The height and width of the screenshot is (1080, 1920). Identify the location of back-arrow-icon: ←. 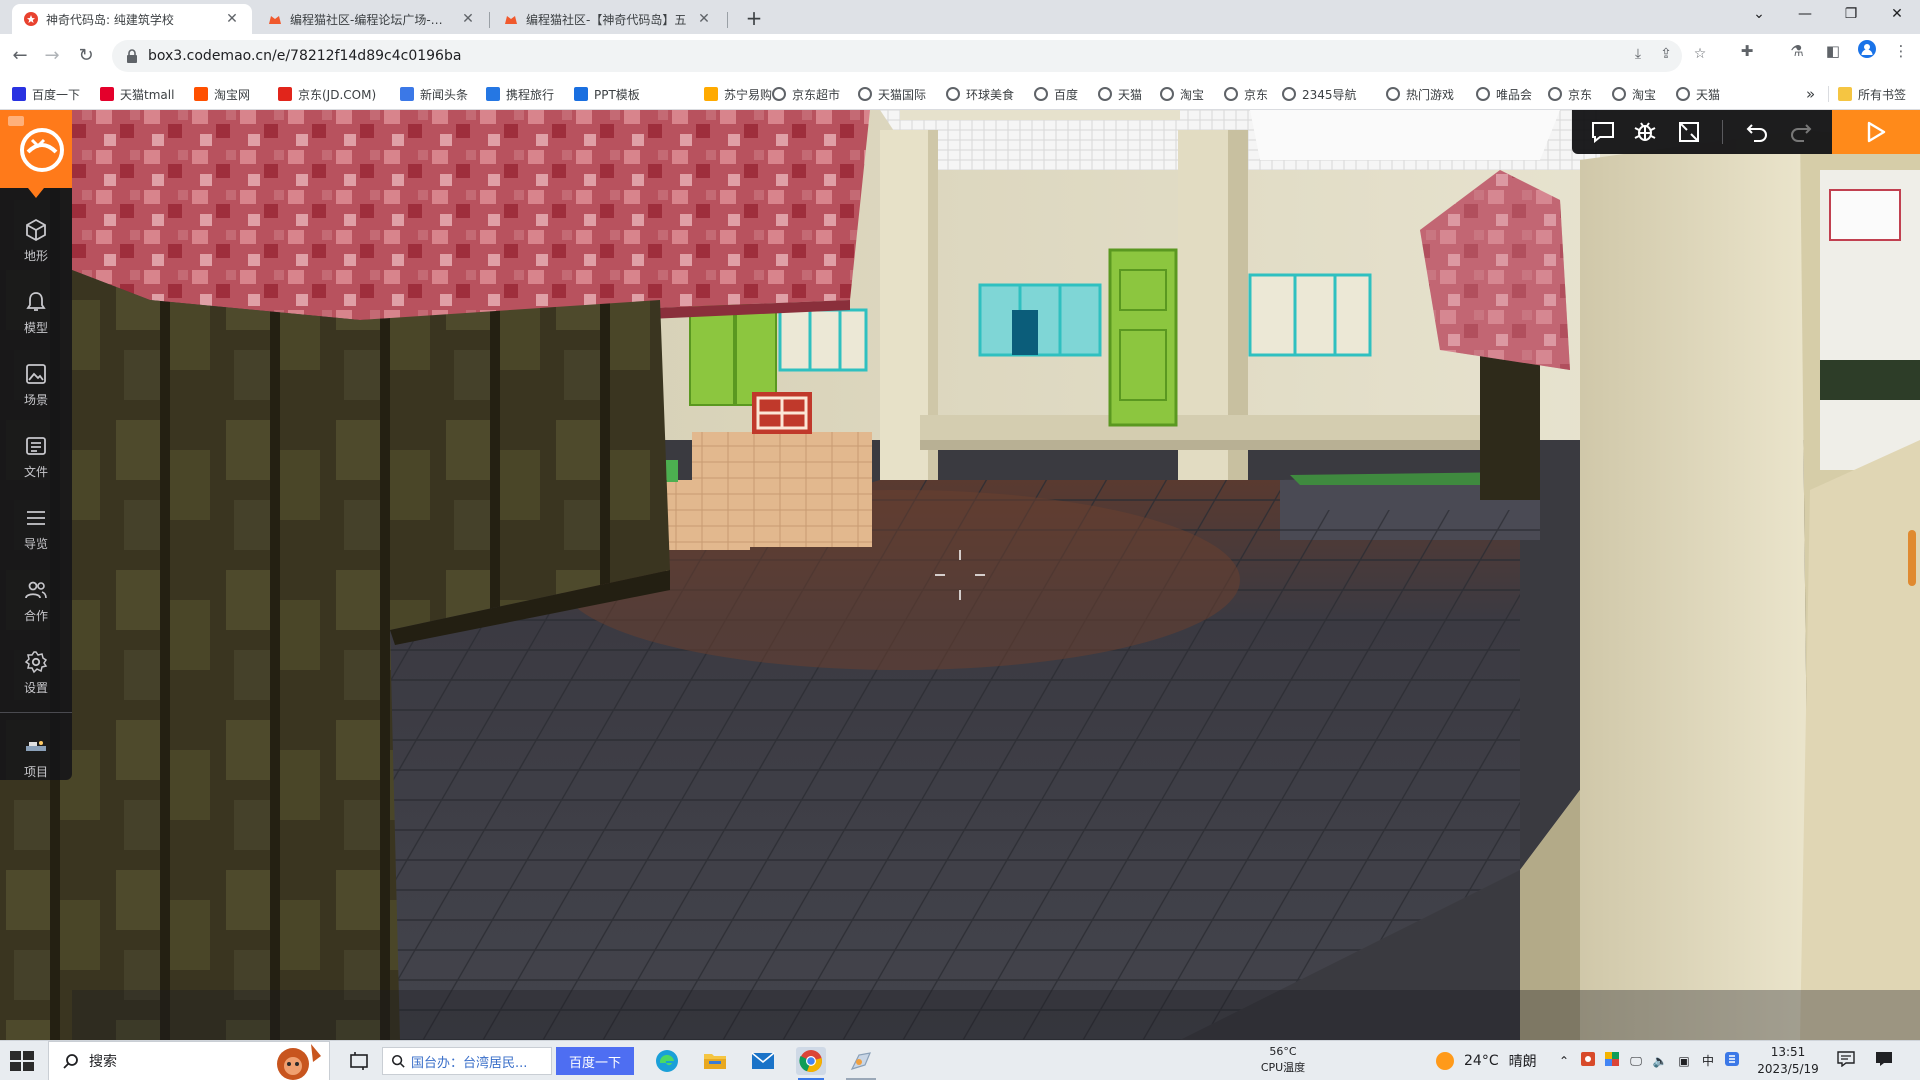
(20, 56).